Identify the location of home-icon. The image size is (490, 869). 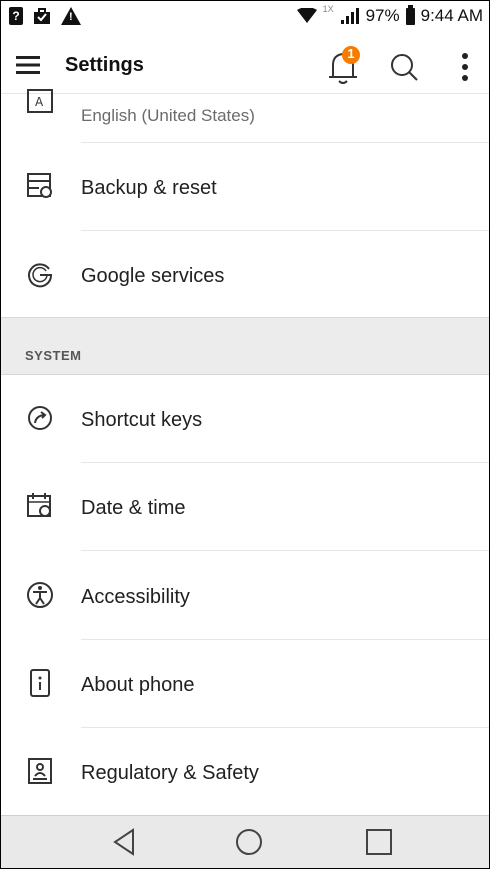
(249, 842).